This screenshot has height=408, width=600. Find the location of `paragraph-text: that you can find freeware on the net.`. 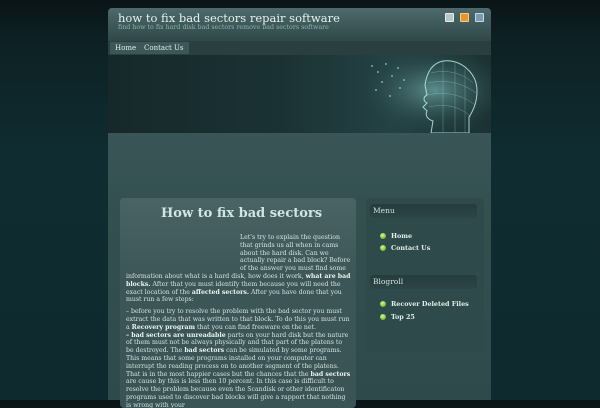

paragraph-text: that you can find freeware on the net. is located at coordinates (256, 327).